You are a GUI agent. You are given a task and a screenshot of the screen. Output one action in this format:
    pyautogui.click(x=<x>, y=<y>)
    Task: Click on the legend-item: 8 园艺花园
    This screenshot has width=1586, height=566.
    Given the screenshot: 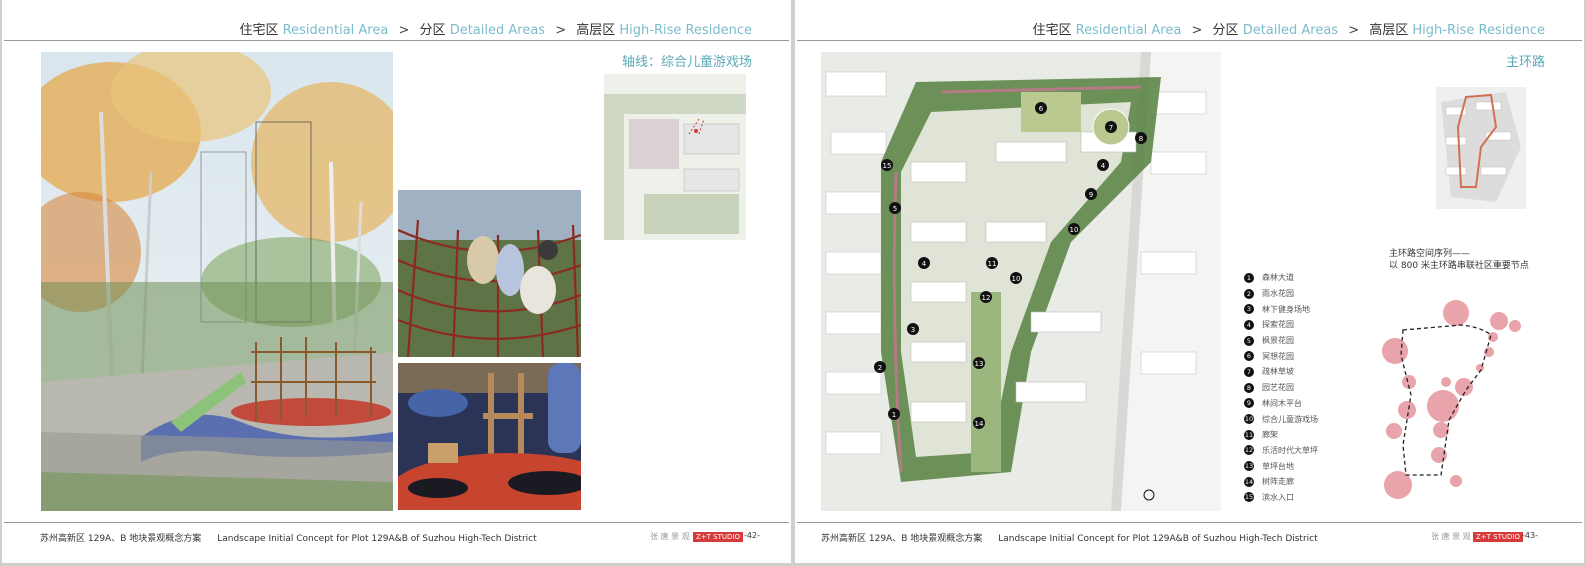 What is the action you would take?
    pyautogui.click(x=1281, y=388)
    